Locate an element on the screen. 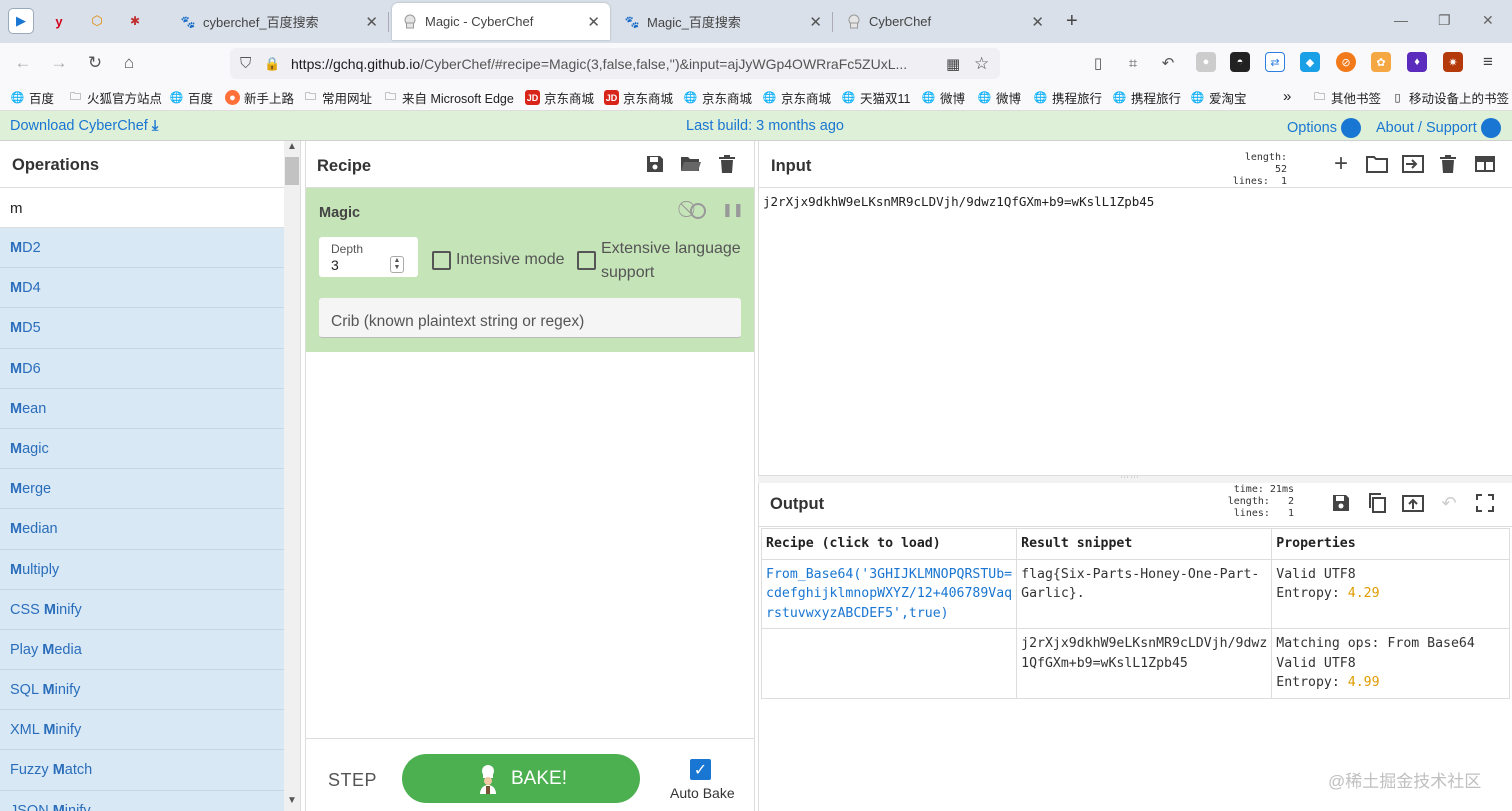 The height and width of the screenshot is (811, 1512). recipe-link-line: From_Base64('3GHIJKLMNOPQRSTUb= is located at coordinates (889, 575).